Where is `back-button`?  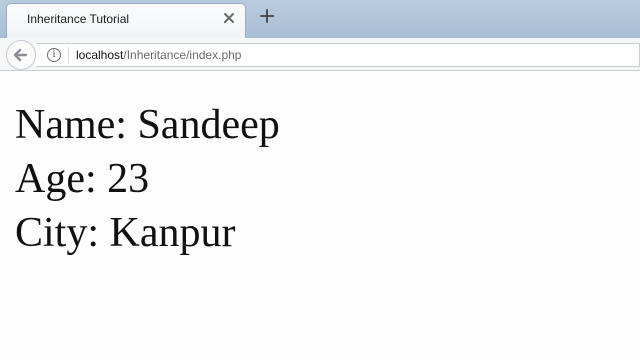
back-button is located at coordinates (21, 55).